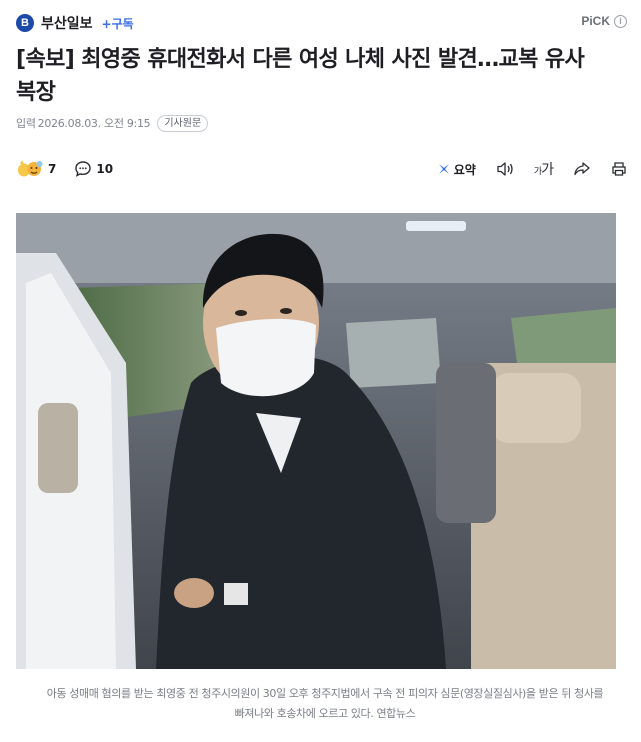 This screenshot has width=641, height=742. I want to click on info-icon: i, so click(620, 21).